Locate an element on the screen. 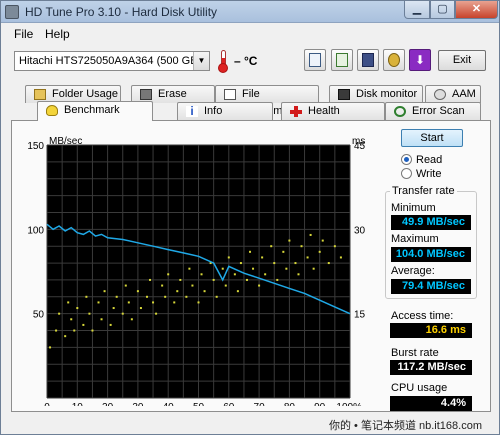  health-cross-icon is located at coordinates (296, 111).